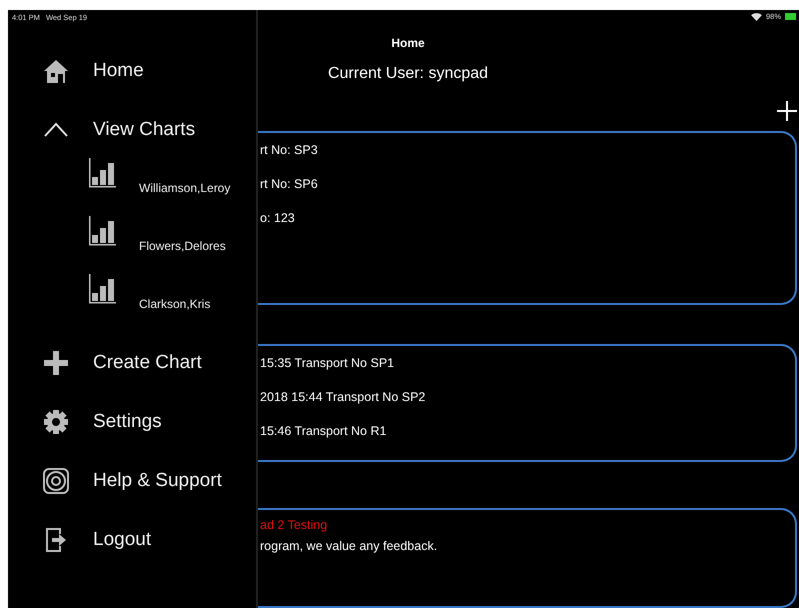  Describe the element at coordinates (132, 188) in the screenshot. I see `chart-item: Williamson,Leroy` at that location.